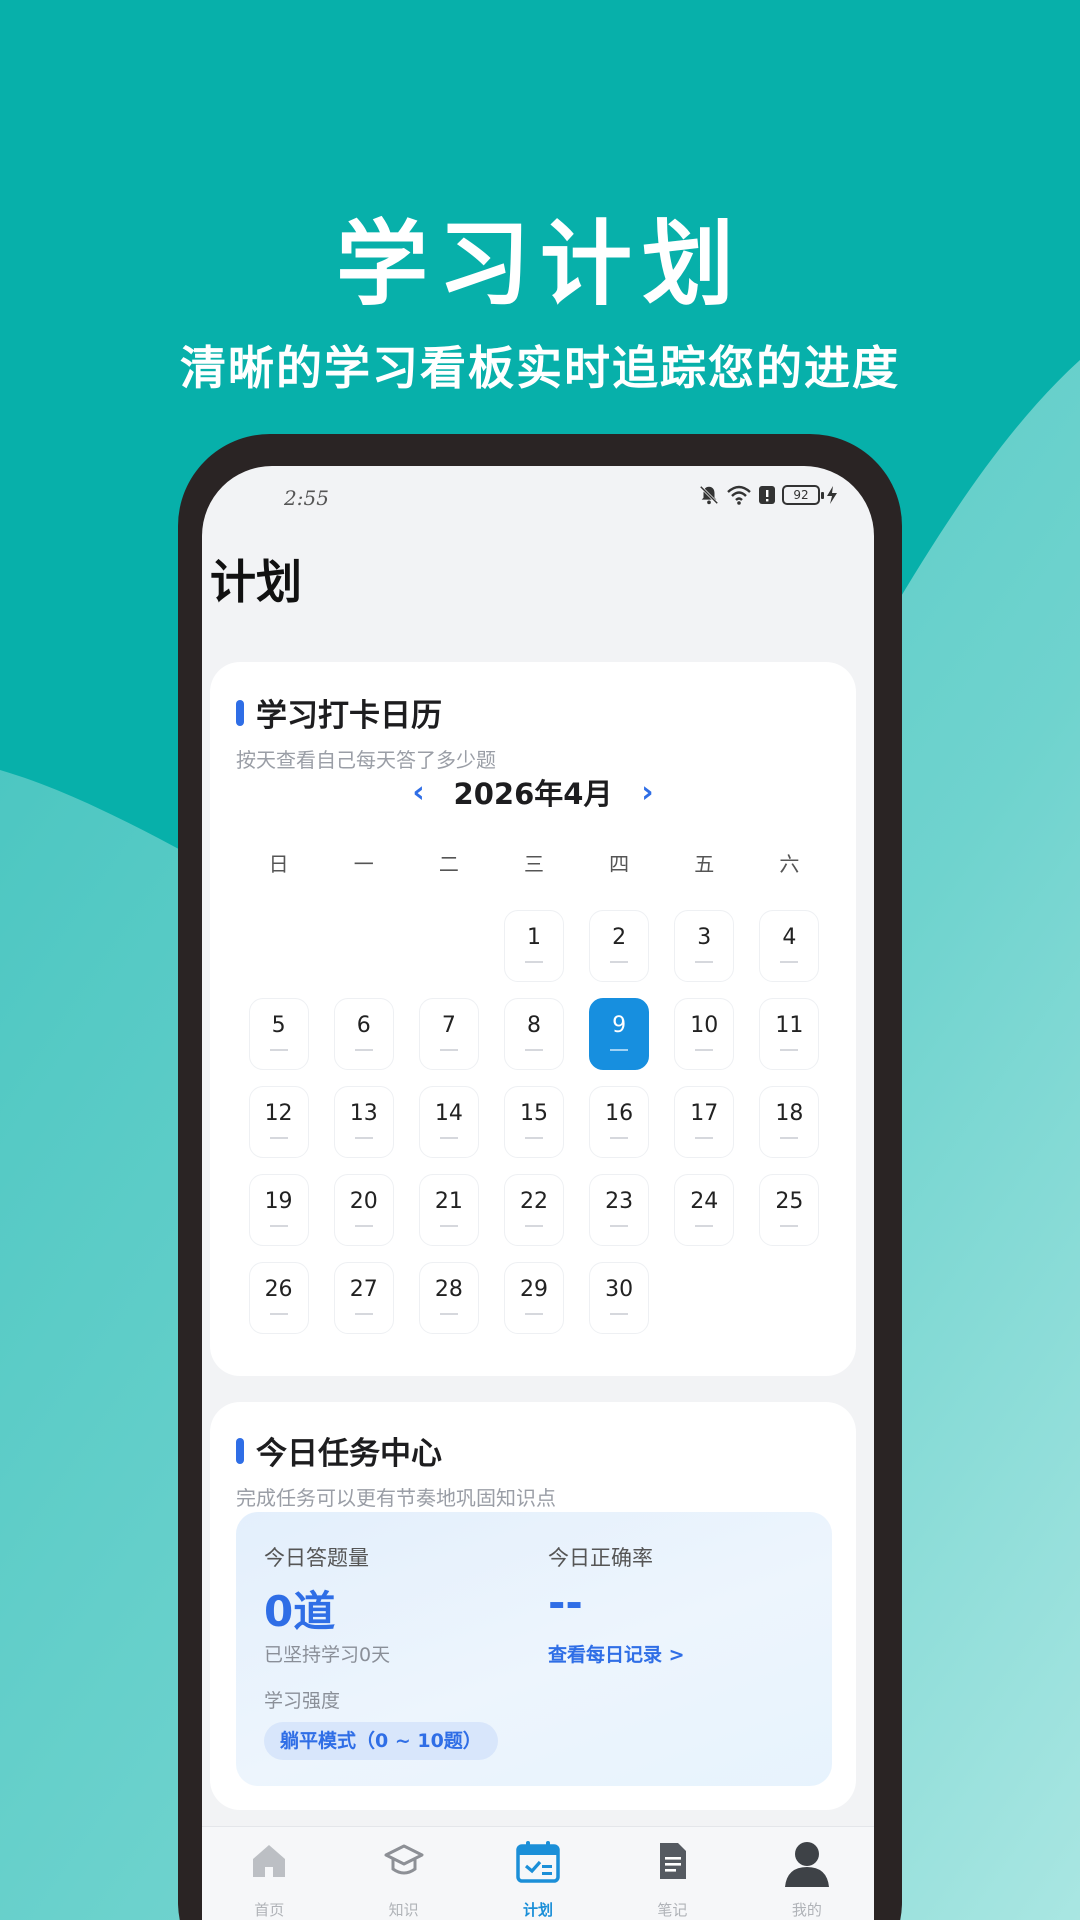 This screenshot has width=1080, height=1920. I want to click on calendar-day: 3, so click(704, 946).